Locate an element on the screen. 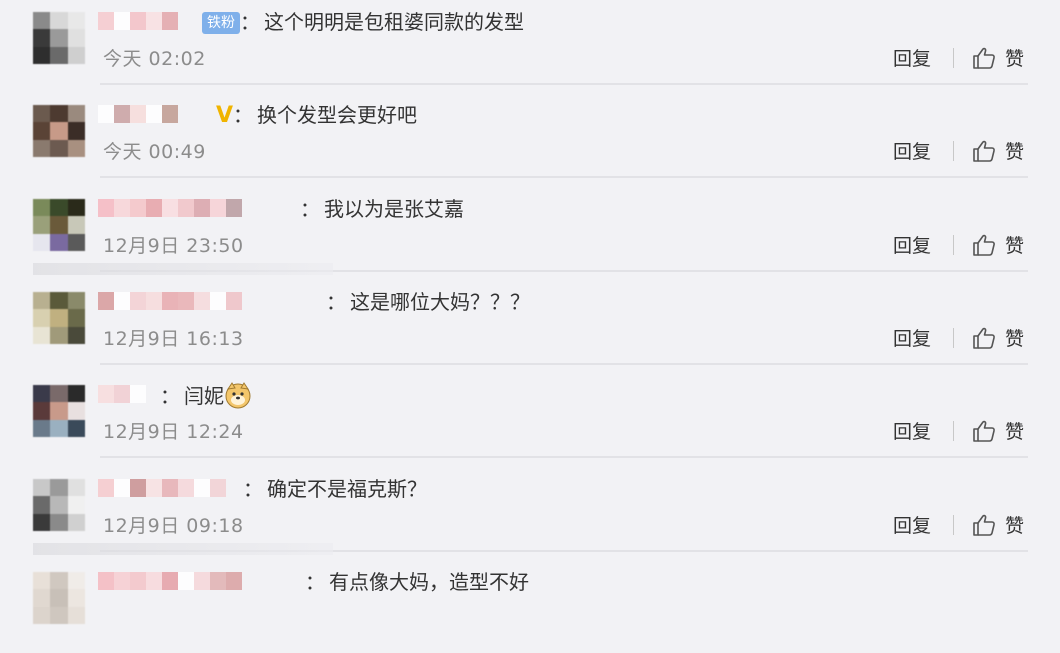 Image resolution: width=1060 pixels, height=653 pixels. comment-timestamp: 今天 00:49 is located at coordinates (154, 152).